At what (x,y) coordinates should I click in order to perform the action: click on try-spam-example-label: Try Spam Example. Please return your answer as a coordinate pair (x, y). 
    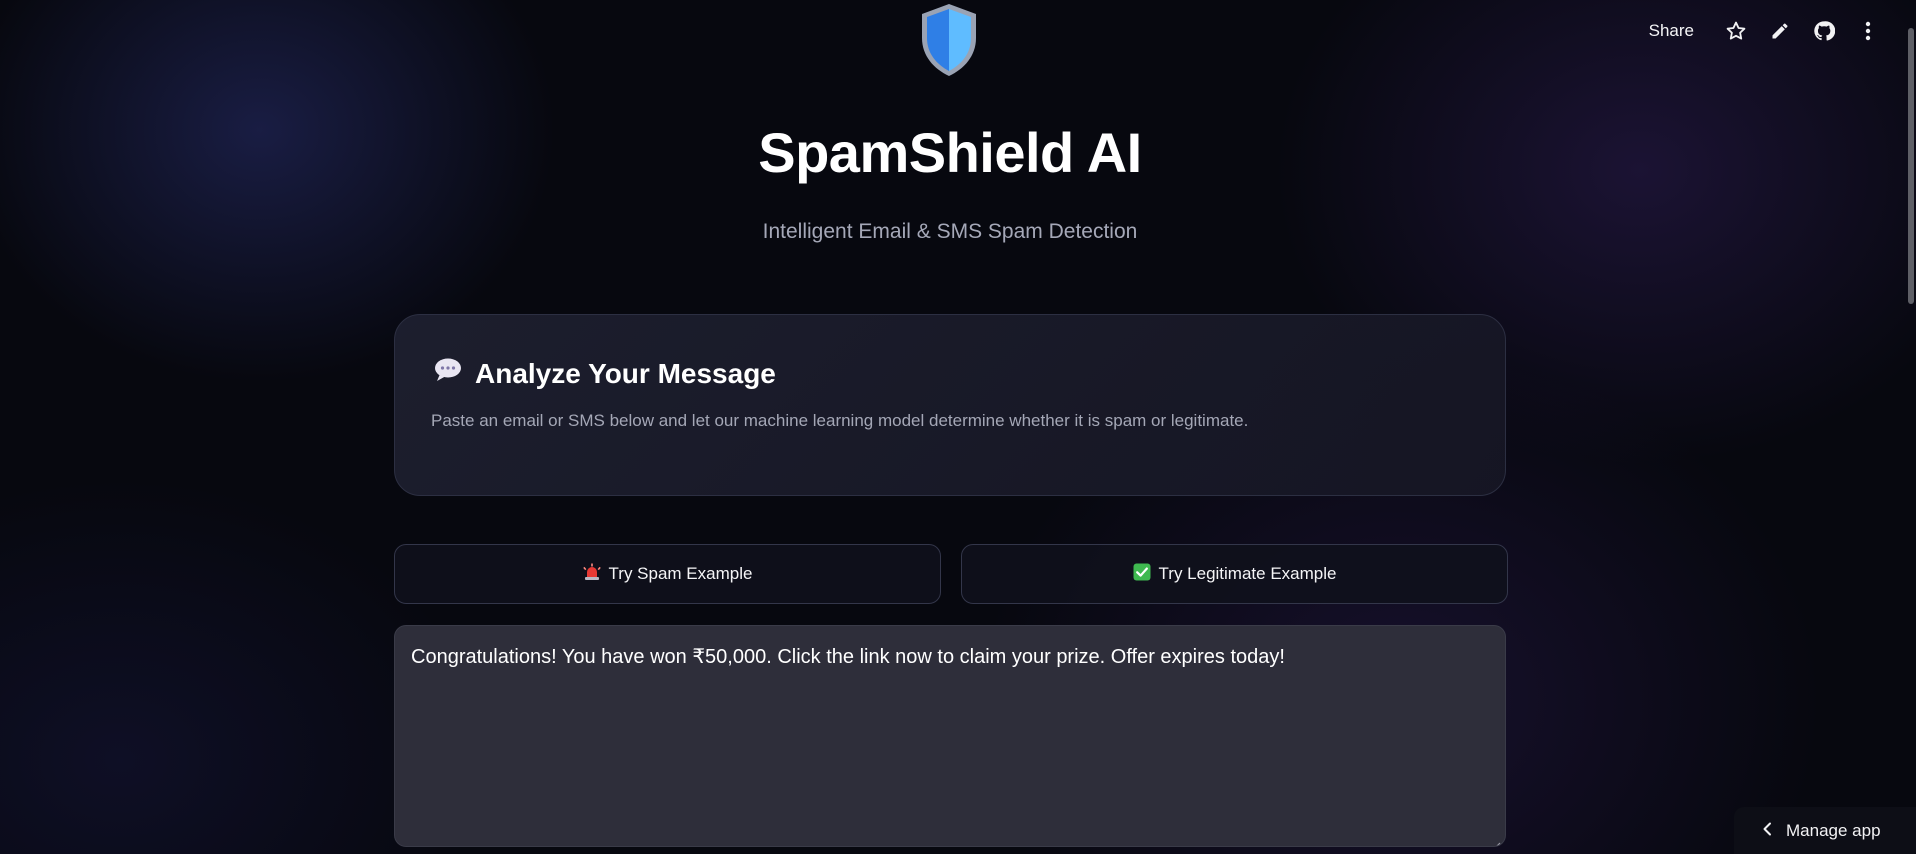
    Looking at the image, I should click on (680, 573).